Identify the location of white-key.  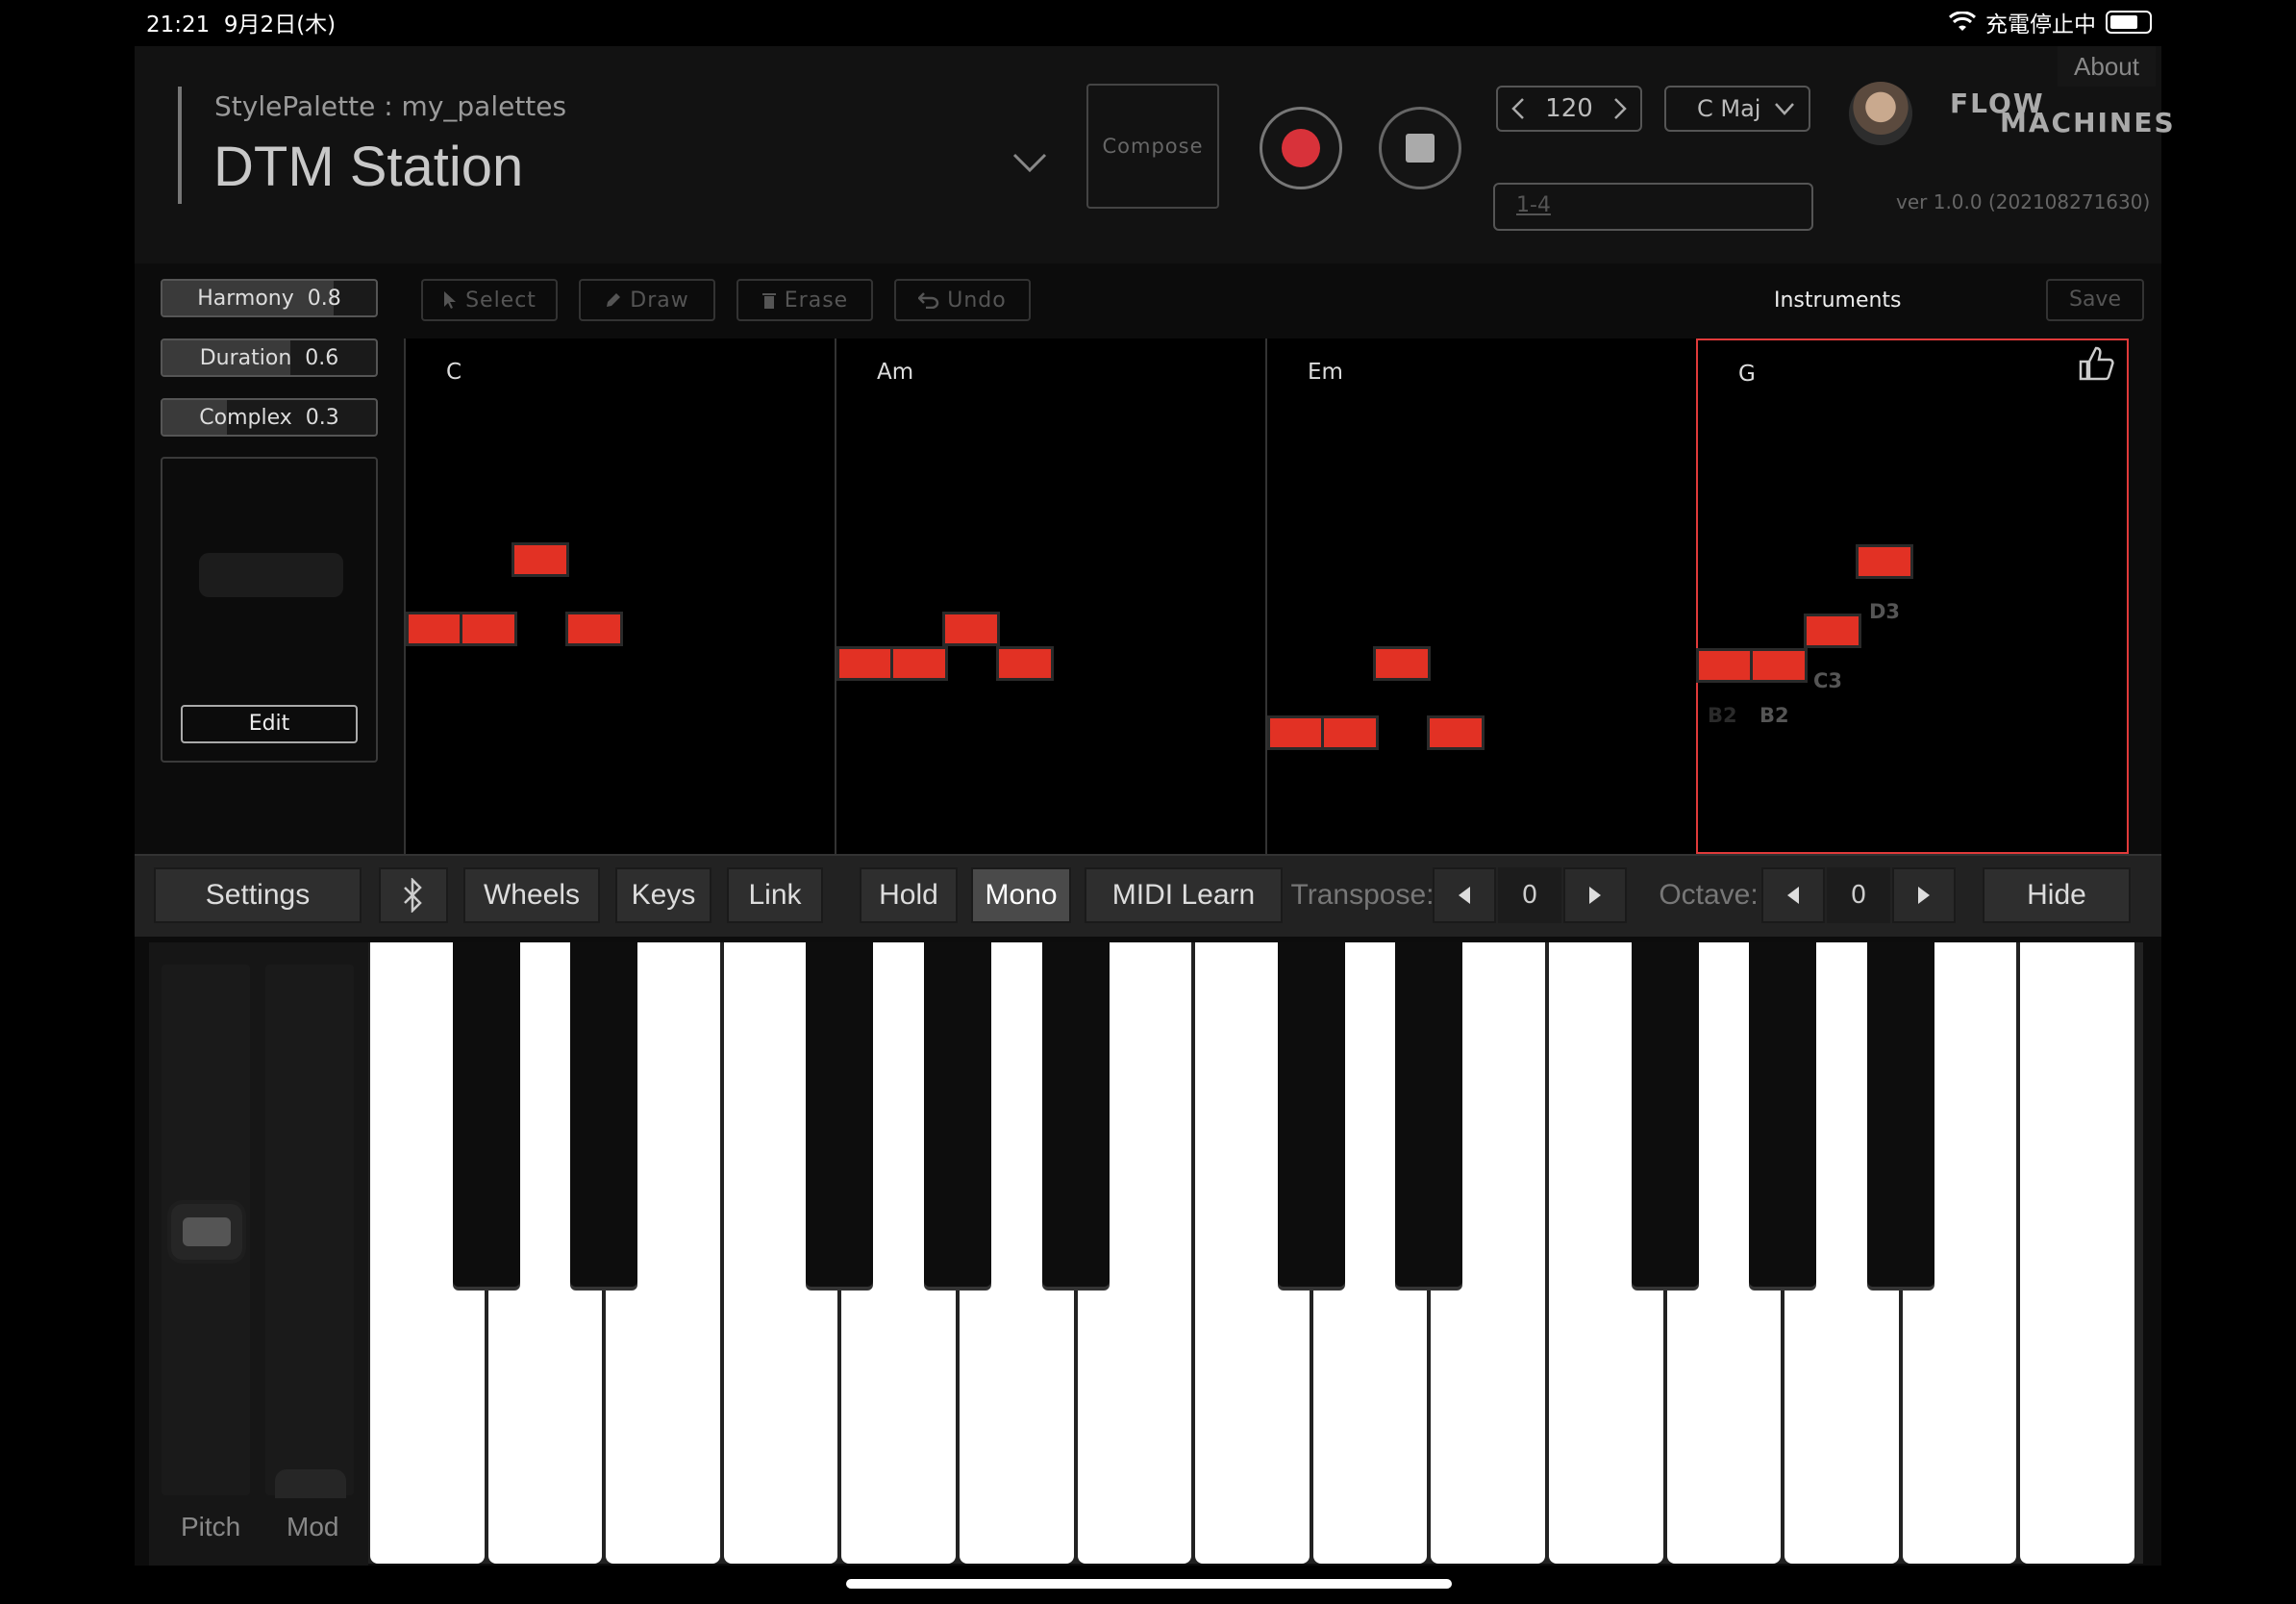
(2077, 1253).